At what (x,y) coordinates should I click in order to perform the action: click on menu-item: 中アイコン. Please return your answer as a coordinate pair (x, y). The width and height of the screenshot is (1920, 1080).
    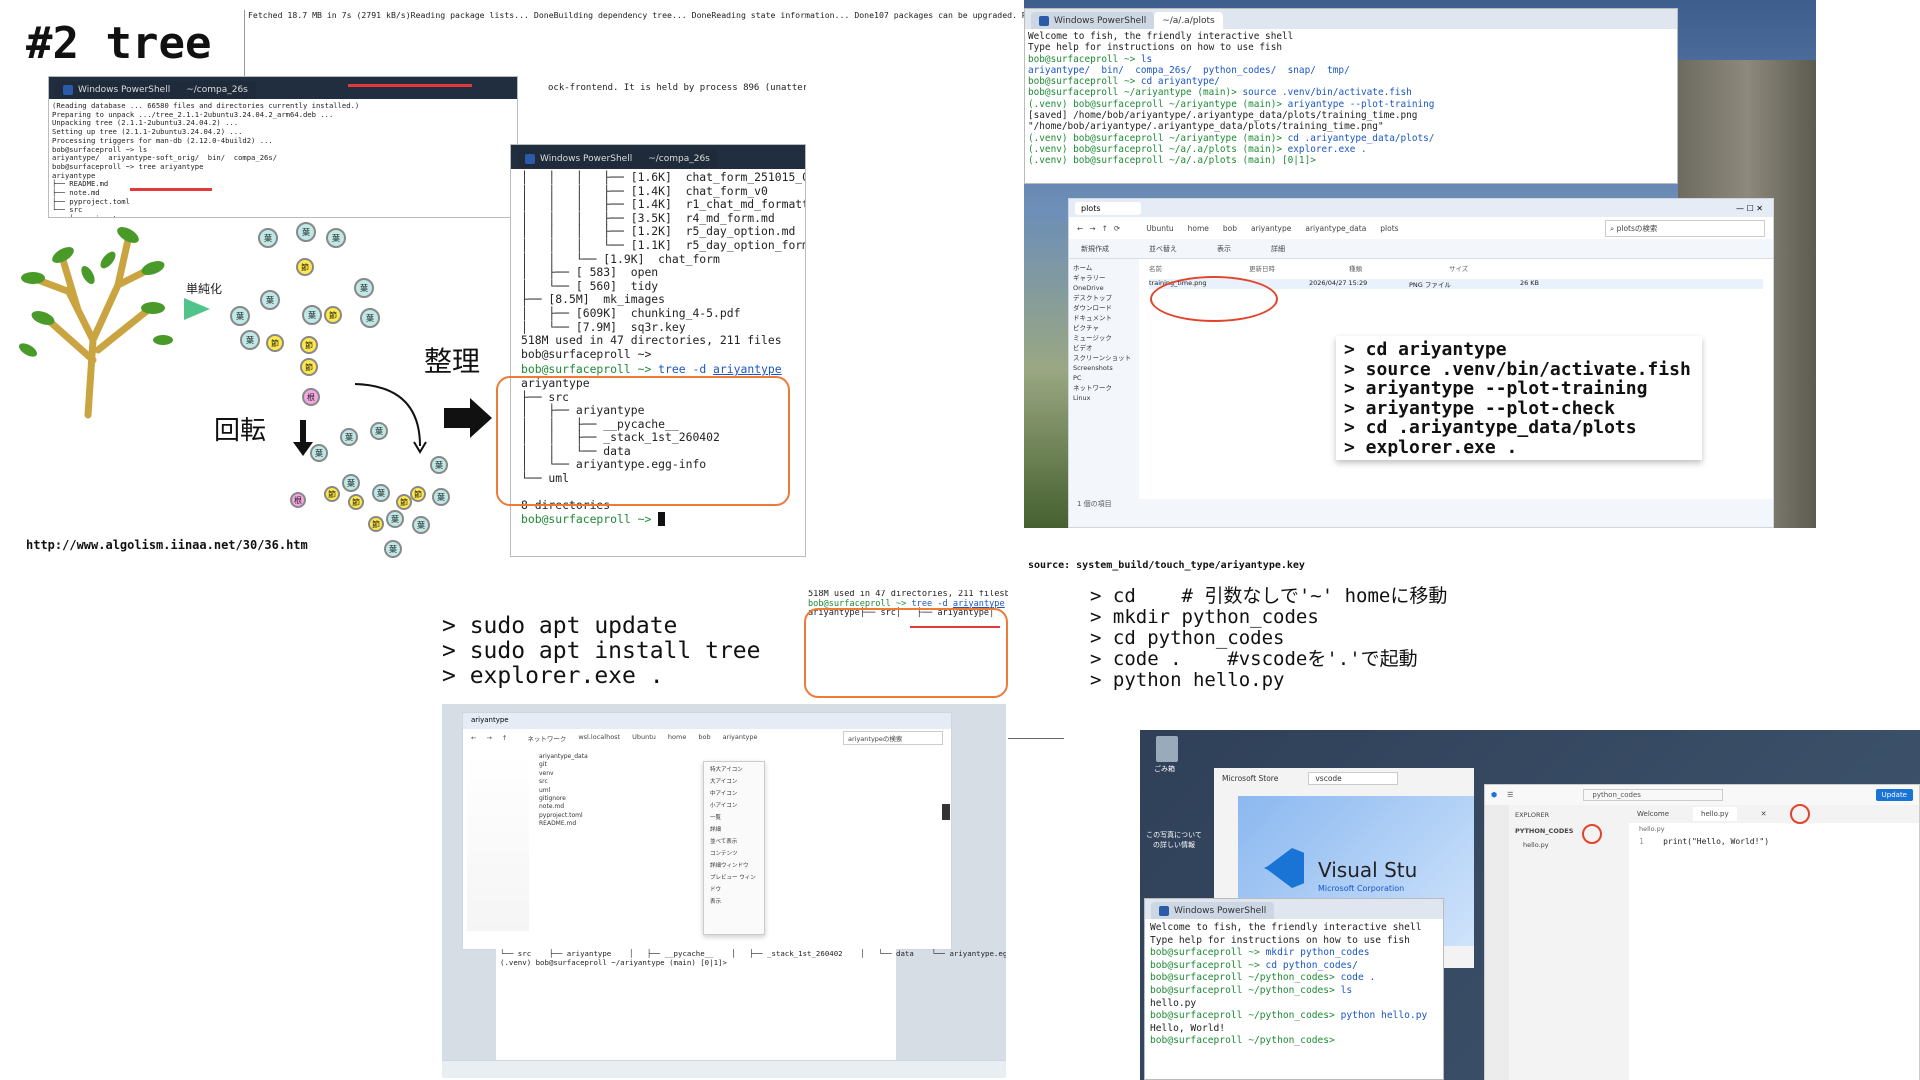
    Looking at the image, I should click on (734, 794).